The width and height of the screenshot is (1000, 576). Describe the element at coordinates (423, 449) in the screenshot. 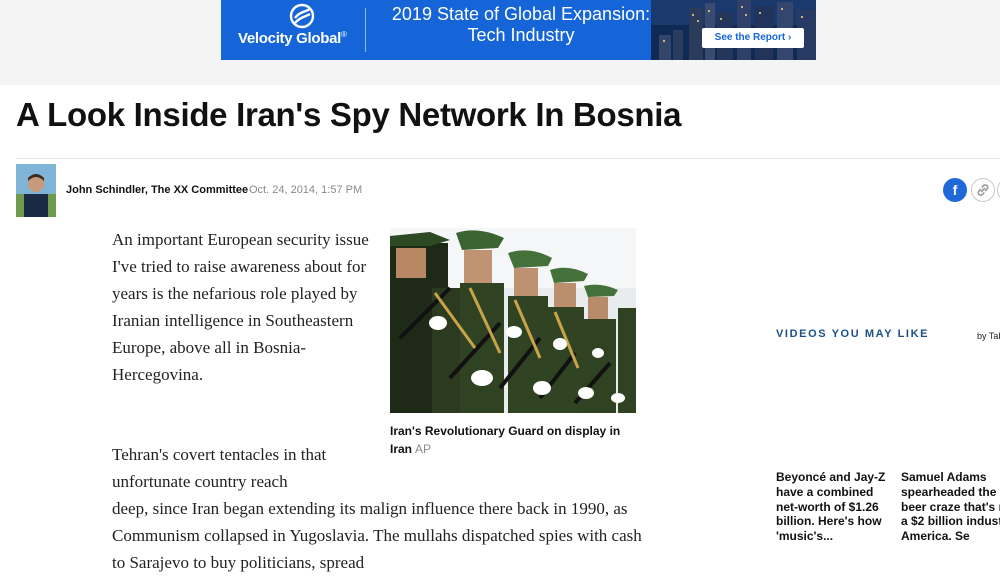

I see `photo-credit: AP` at that location.